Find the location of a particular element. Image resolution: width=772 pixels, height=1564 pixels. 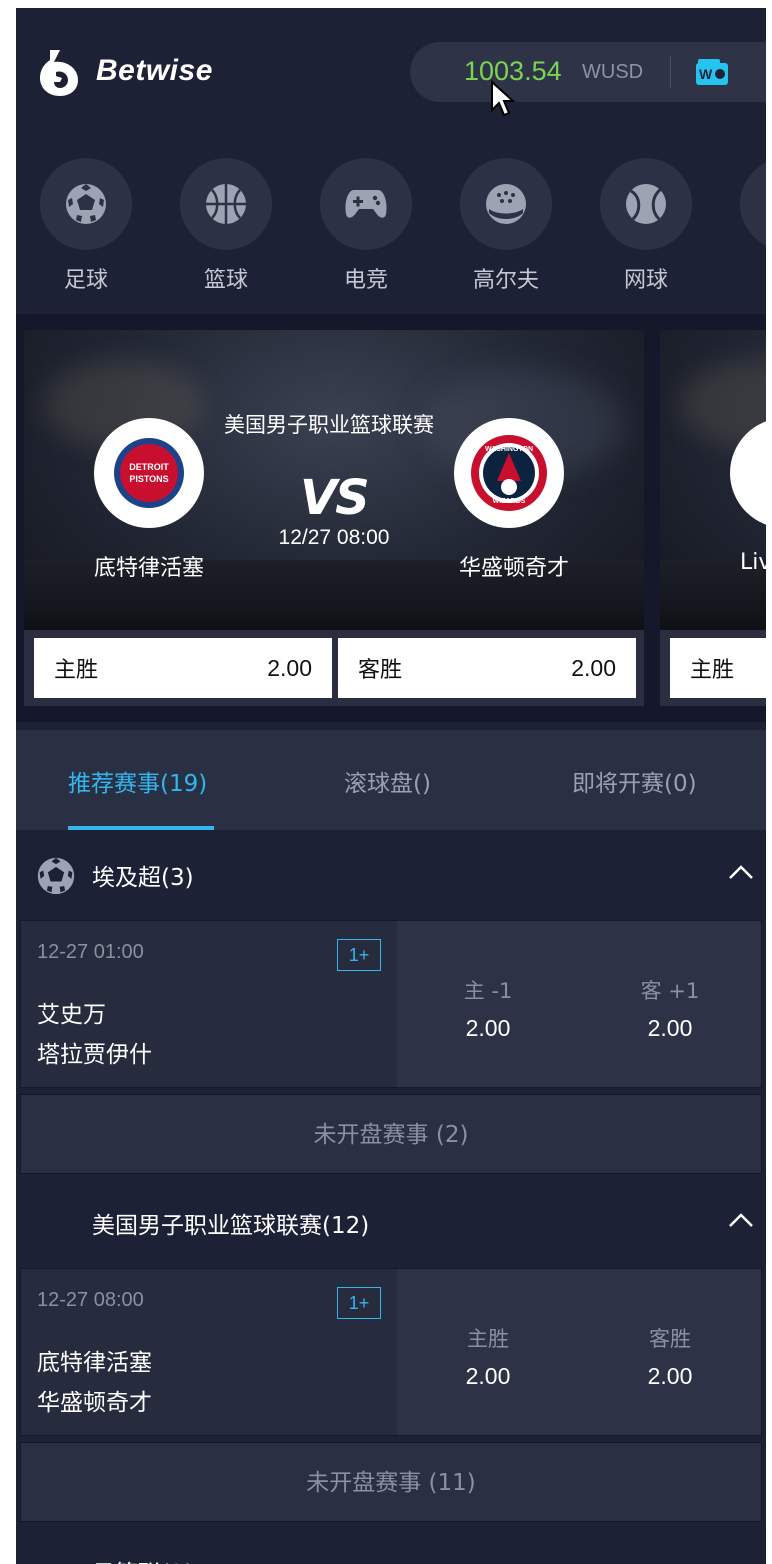

sports-nav: 足球 篮球 电竞 高尔夫 网球 is located at coordinates (391, 223).